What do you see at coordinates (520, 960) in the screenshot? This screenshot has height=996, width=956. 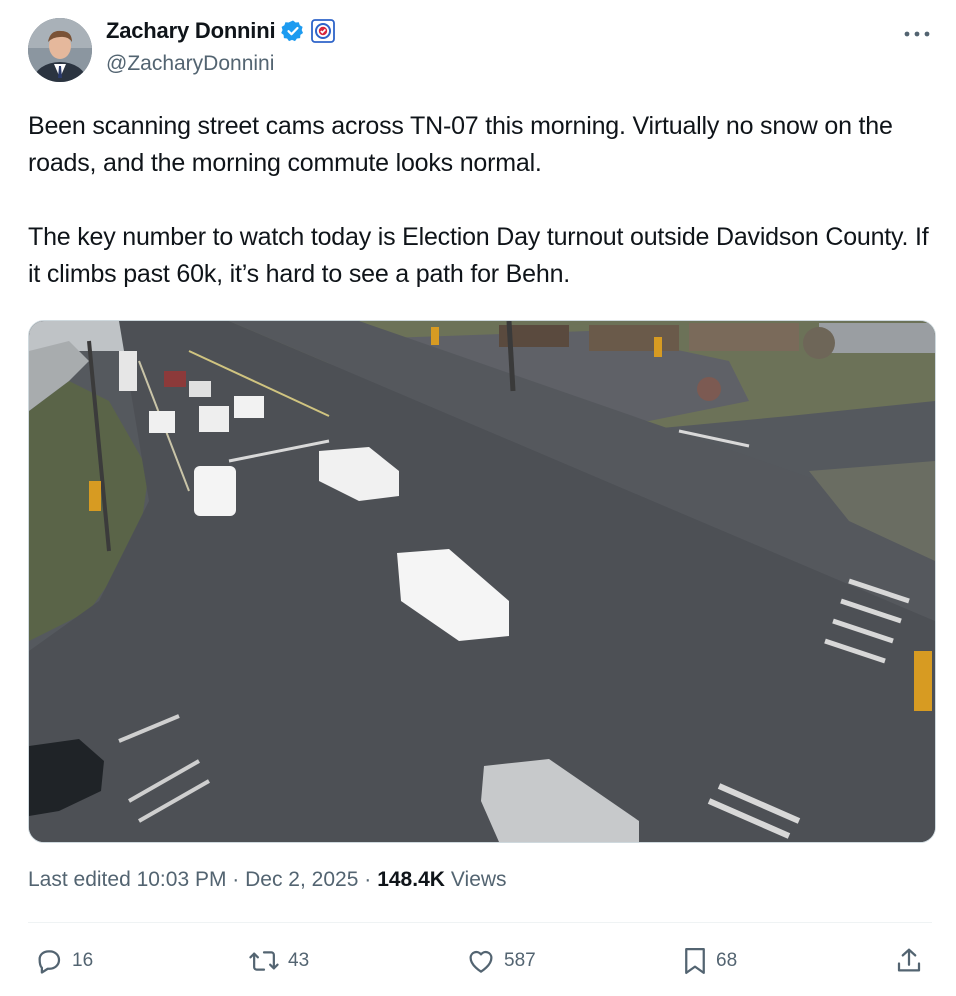 I see `like-count: 587` at bounding box center [520, 960].